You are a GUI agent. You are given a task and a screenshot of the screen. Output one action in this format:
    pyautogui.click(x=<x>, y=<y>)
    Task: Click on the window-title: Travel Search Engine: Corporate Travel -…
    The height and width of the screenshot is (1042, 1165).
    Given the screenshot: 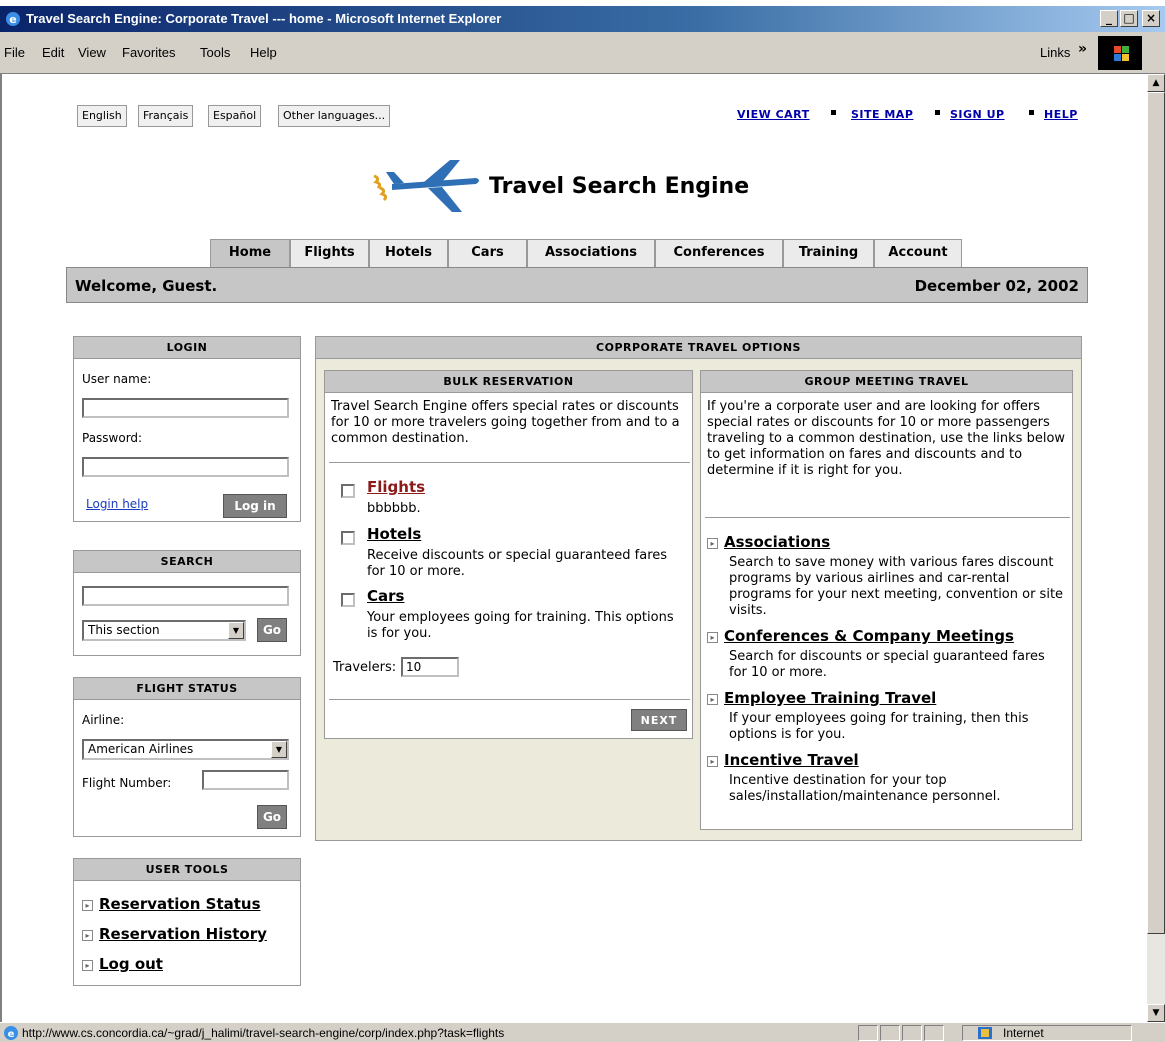 What is the action you would take?
    pyautogui.click(x=264, y=18)
    